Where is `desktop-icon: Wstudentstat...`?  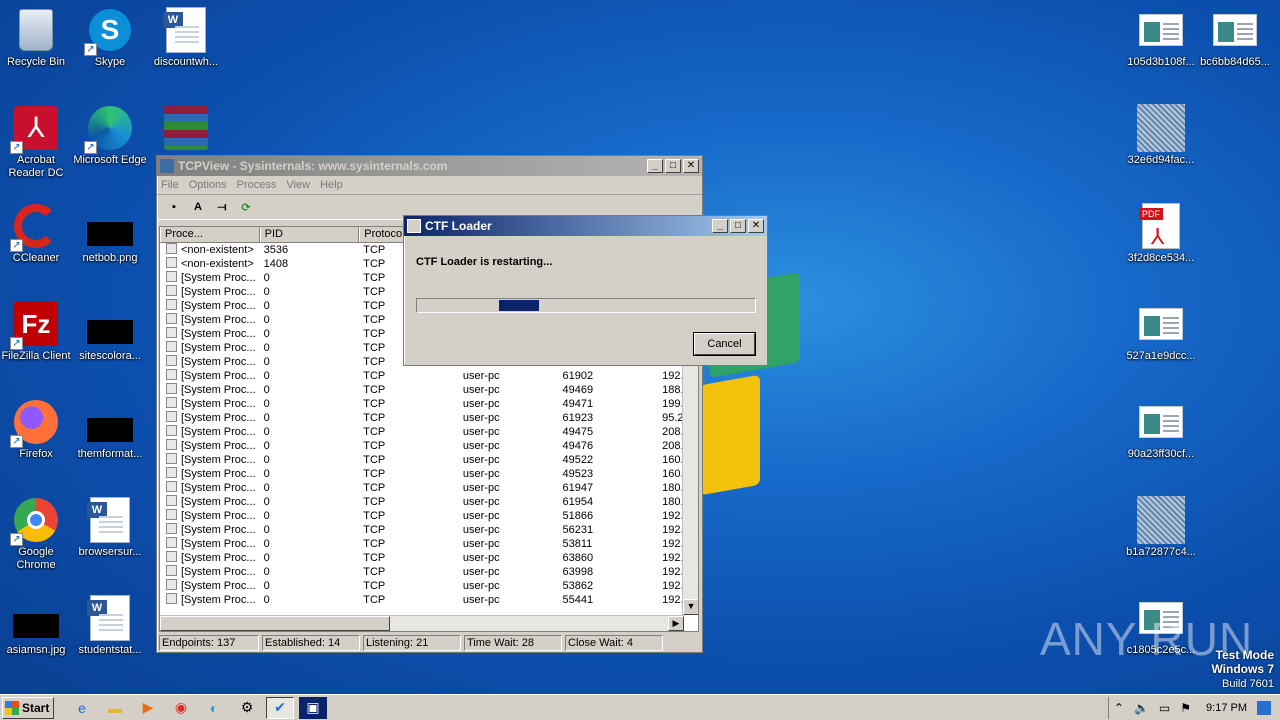
desktop-icon: Wstudentstat... is located at coordinates (110, 625).